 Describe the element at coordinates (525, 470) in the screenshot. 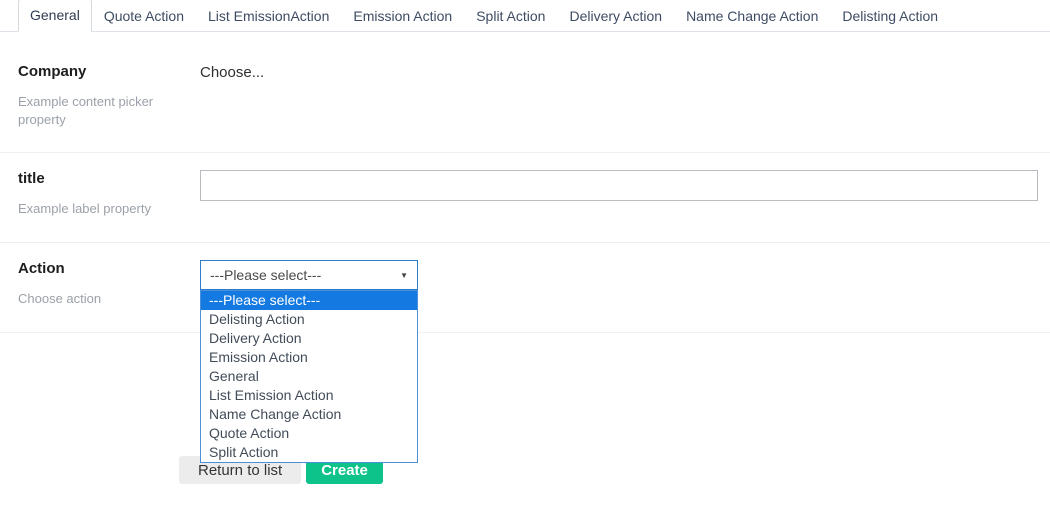

I see `form-footer: Return to list Create` at that location.